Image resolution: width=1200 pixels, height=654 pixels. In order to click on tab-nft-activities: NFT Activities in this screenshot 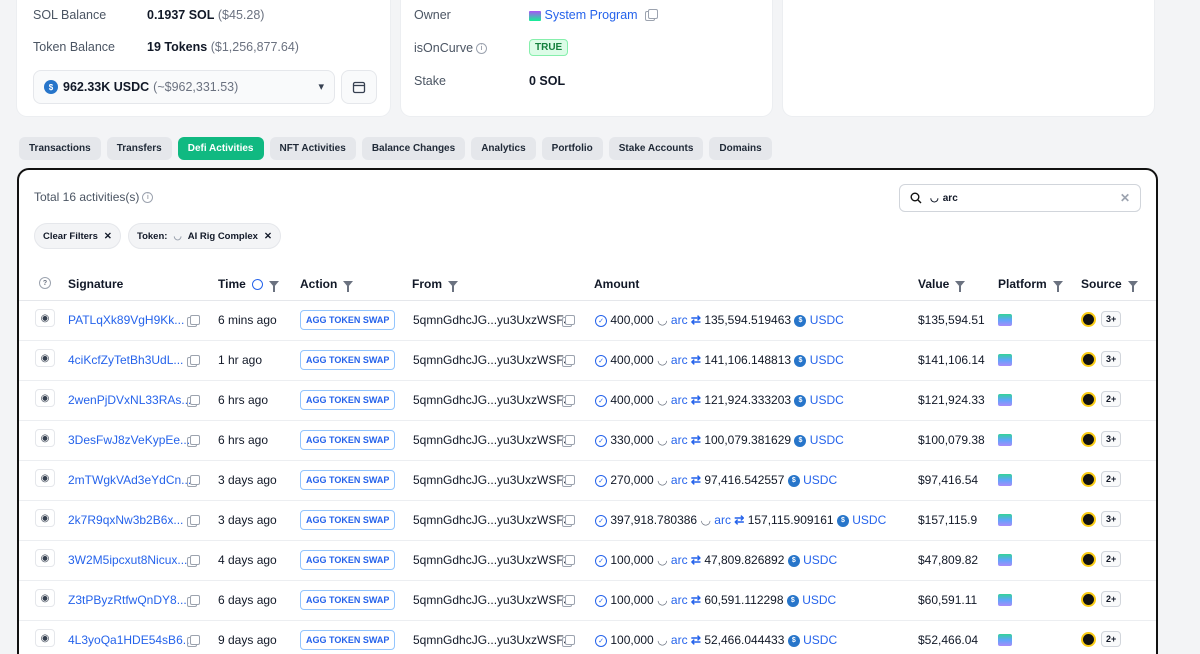, I will do `click(312, 148)`.